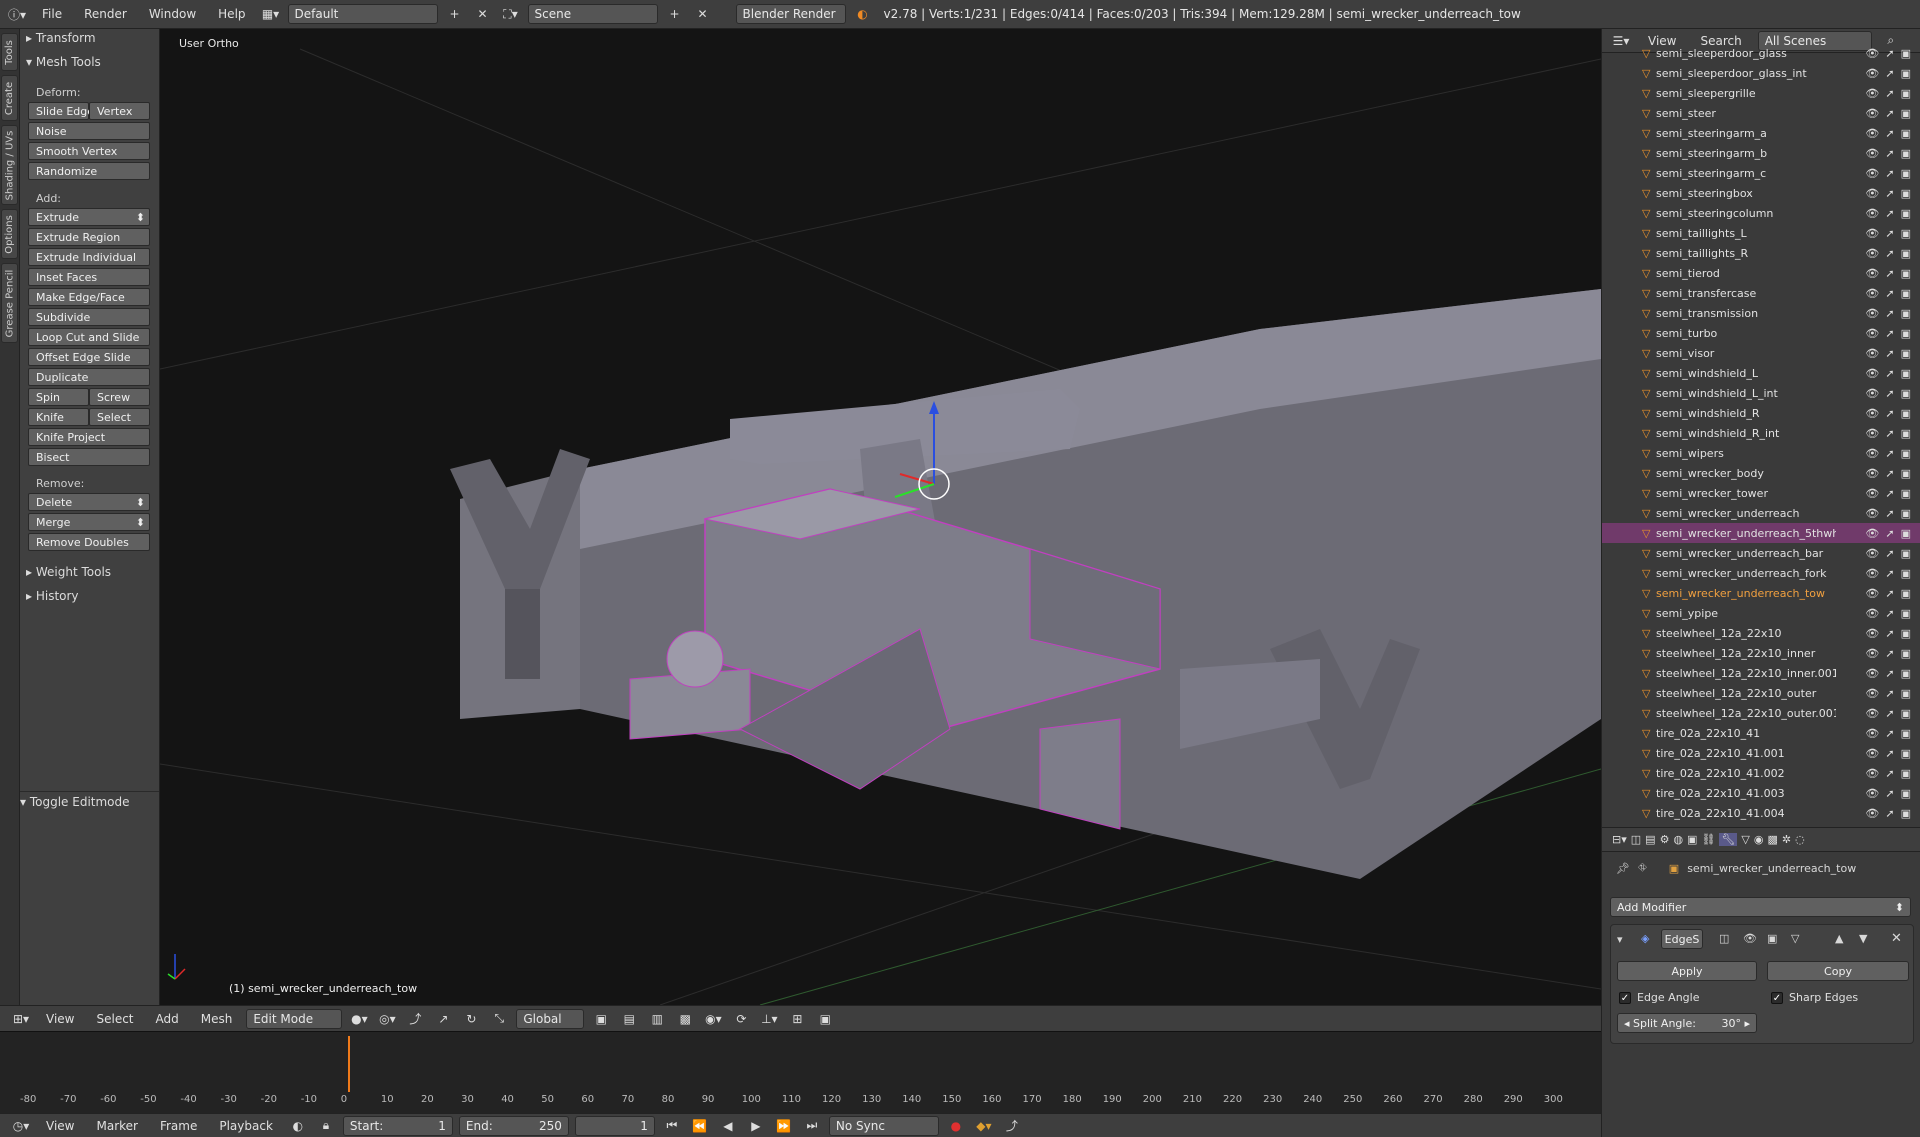 This screenshot has height=1137, width=1920. What do you see at coordinates (89, 437) in the screenshot?
I see `knife-project-button: Knife Project` at bounding box center [89, 437].